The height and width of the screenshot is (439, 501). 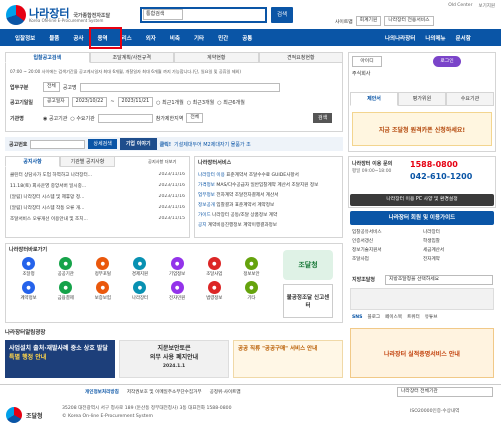 What do you see at coordinates (282, 15) in the screenshot?
I see `search-button: 검색` at bounding box center [282, 15].